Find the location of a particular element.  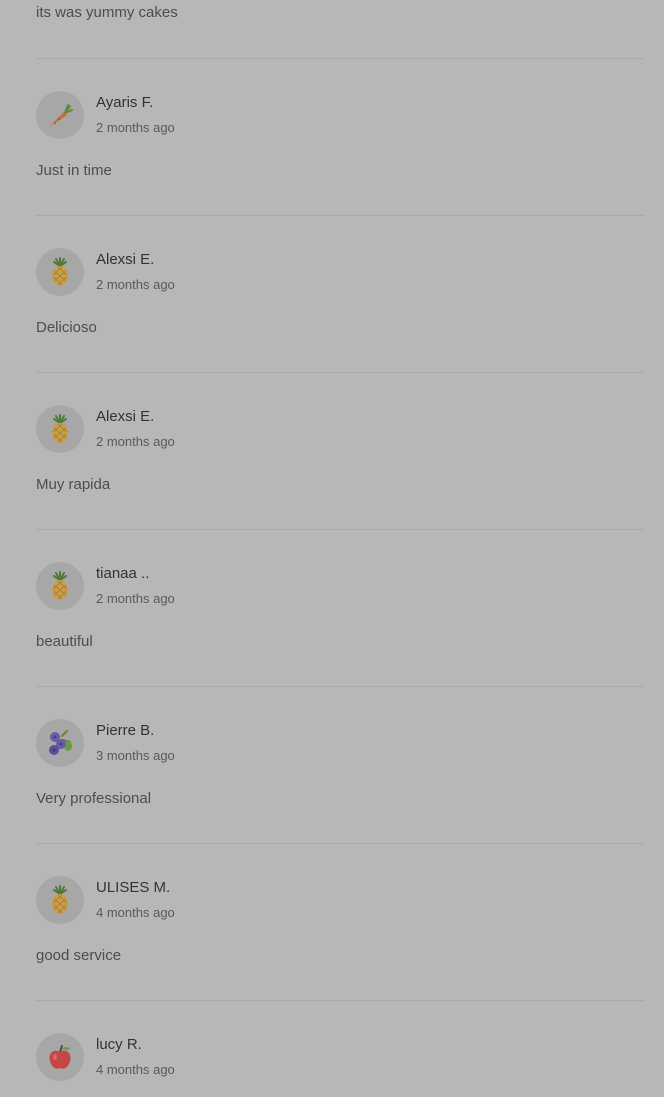

review-item: ULISES M. 4 months ago good service is located at coordinates (340, 921).